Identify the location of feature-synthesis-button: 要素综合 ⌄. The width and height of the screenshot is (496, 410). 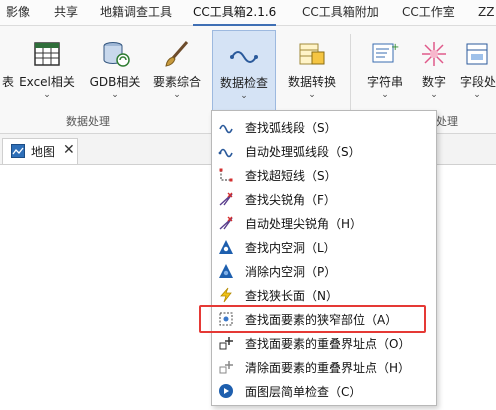
(177, 76).